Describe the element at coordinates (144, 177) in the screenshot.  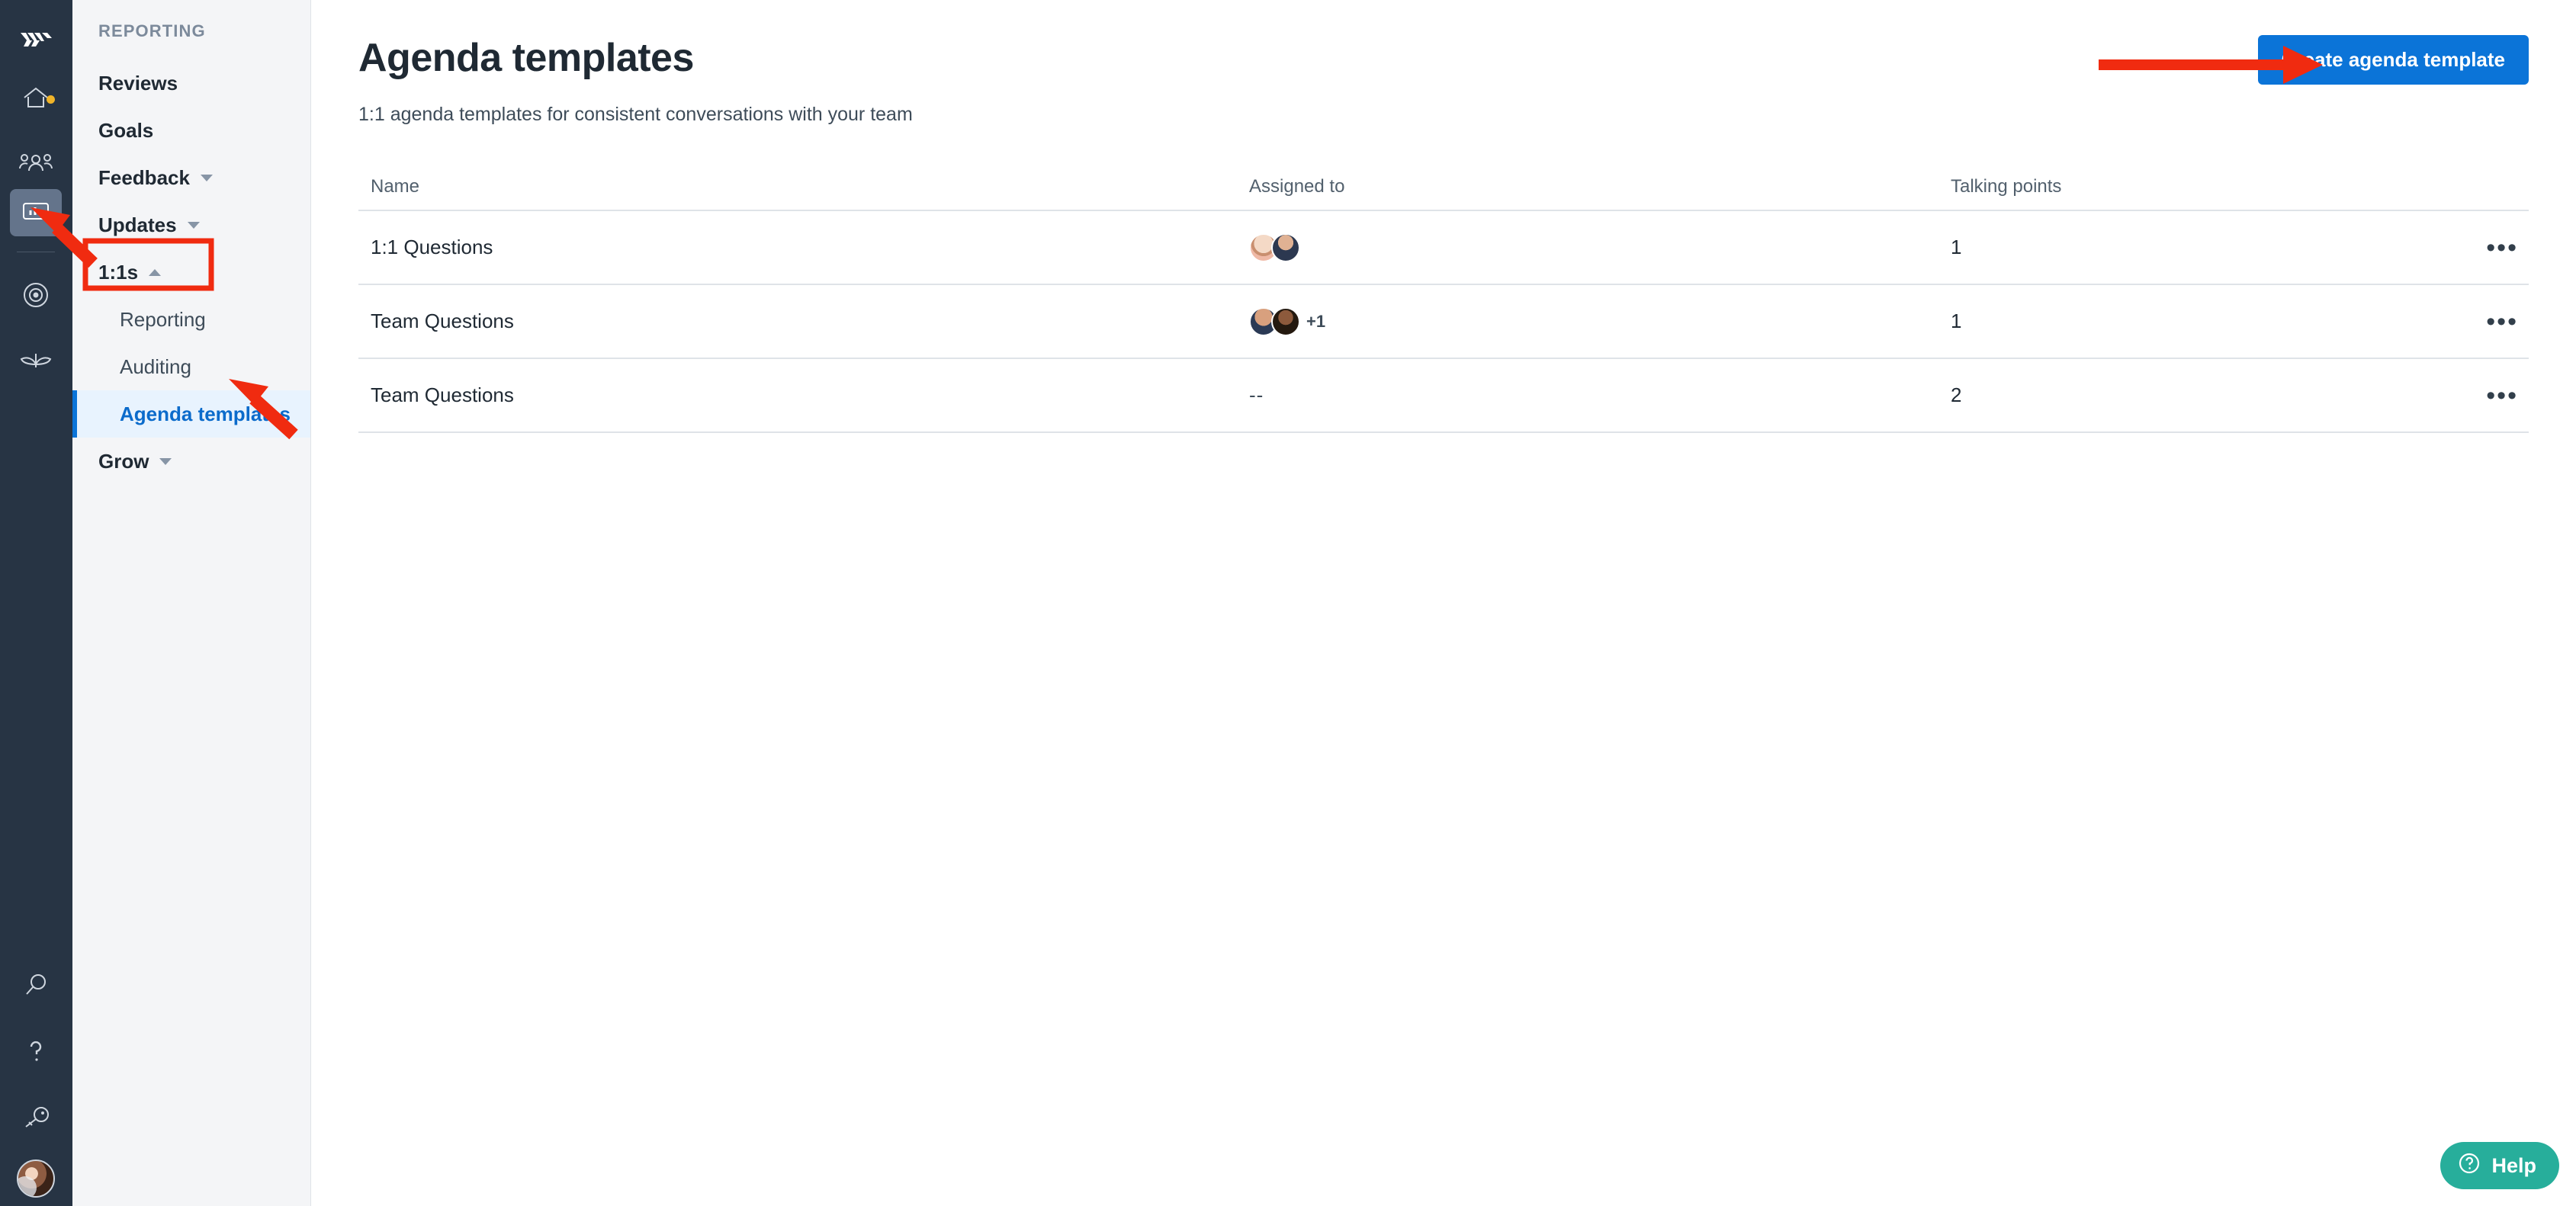
I see `sidebar-item-label: Feedback` at that location.